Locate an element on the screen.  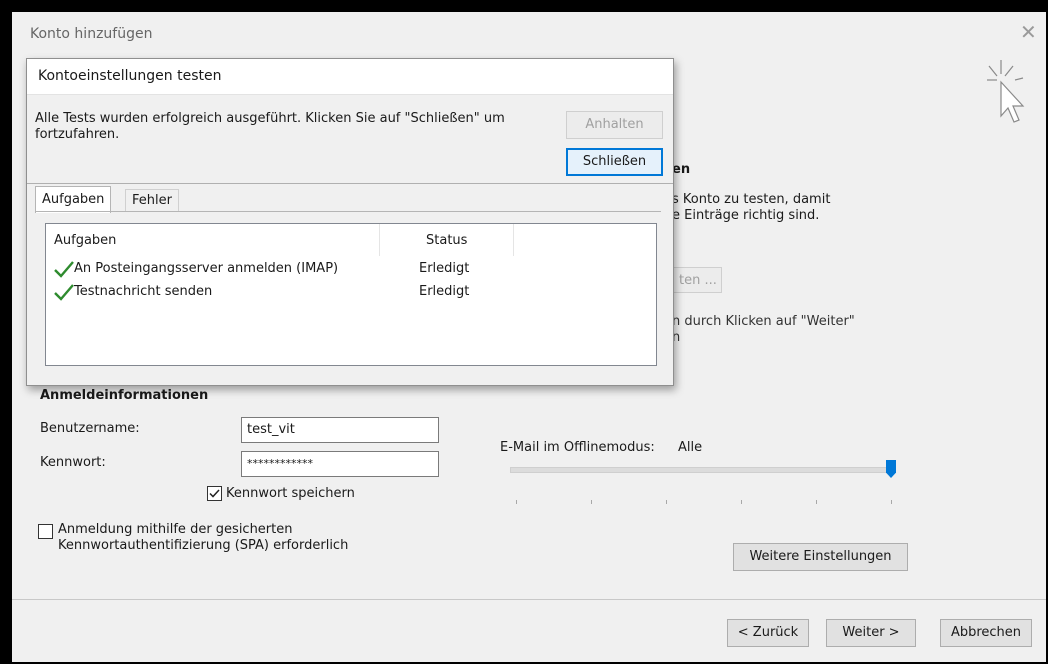
back-button: < Zurück is located at coordinates (768, 633).